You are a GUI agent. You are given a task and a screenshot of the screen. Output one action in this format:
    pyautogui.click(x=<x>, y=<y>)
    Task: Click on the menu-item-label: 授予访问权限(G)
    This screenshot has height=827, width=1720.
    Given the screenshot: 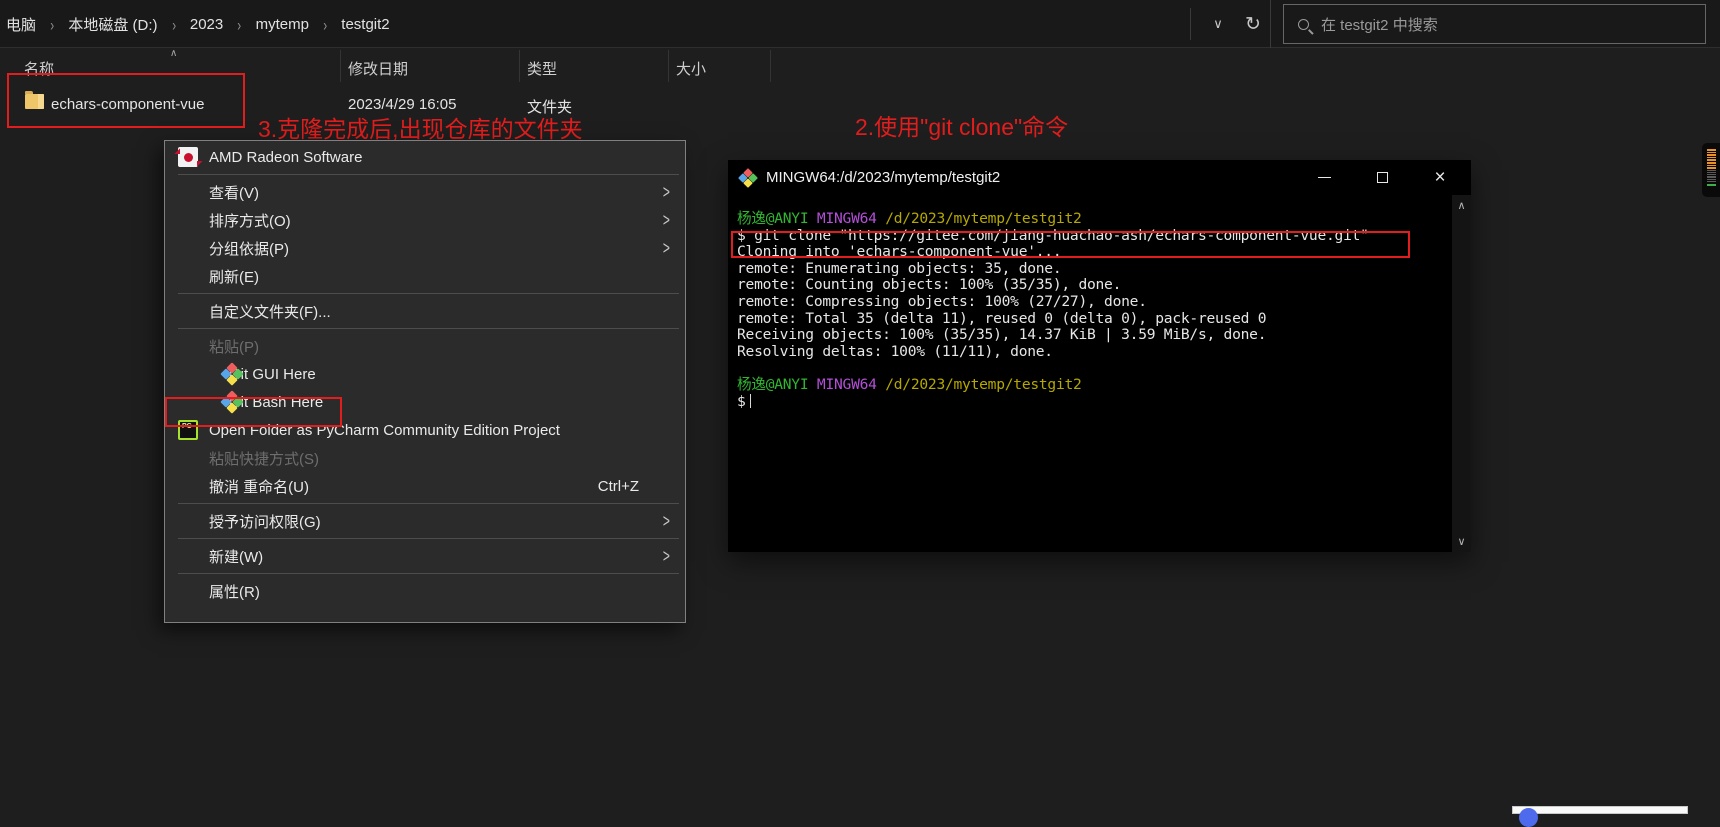 What is the action you would take?
    pyautogui.click(x=265, y=522)
    